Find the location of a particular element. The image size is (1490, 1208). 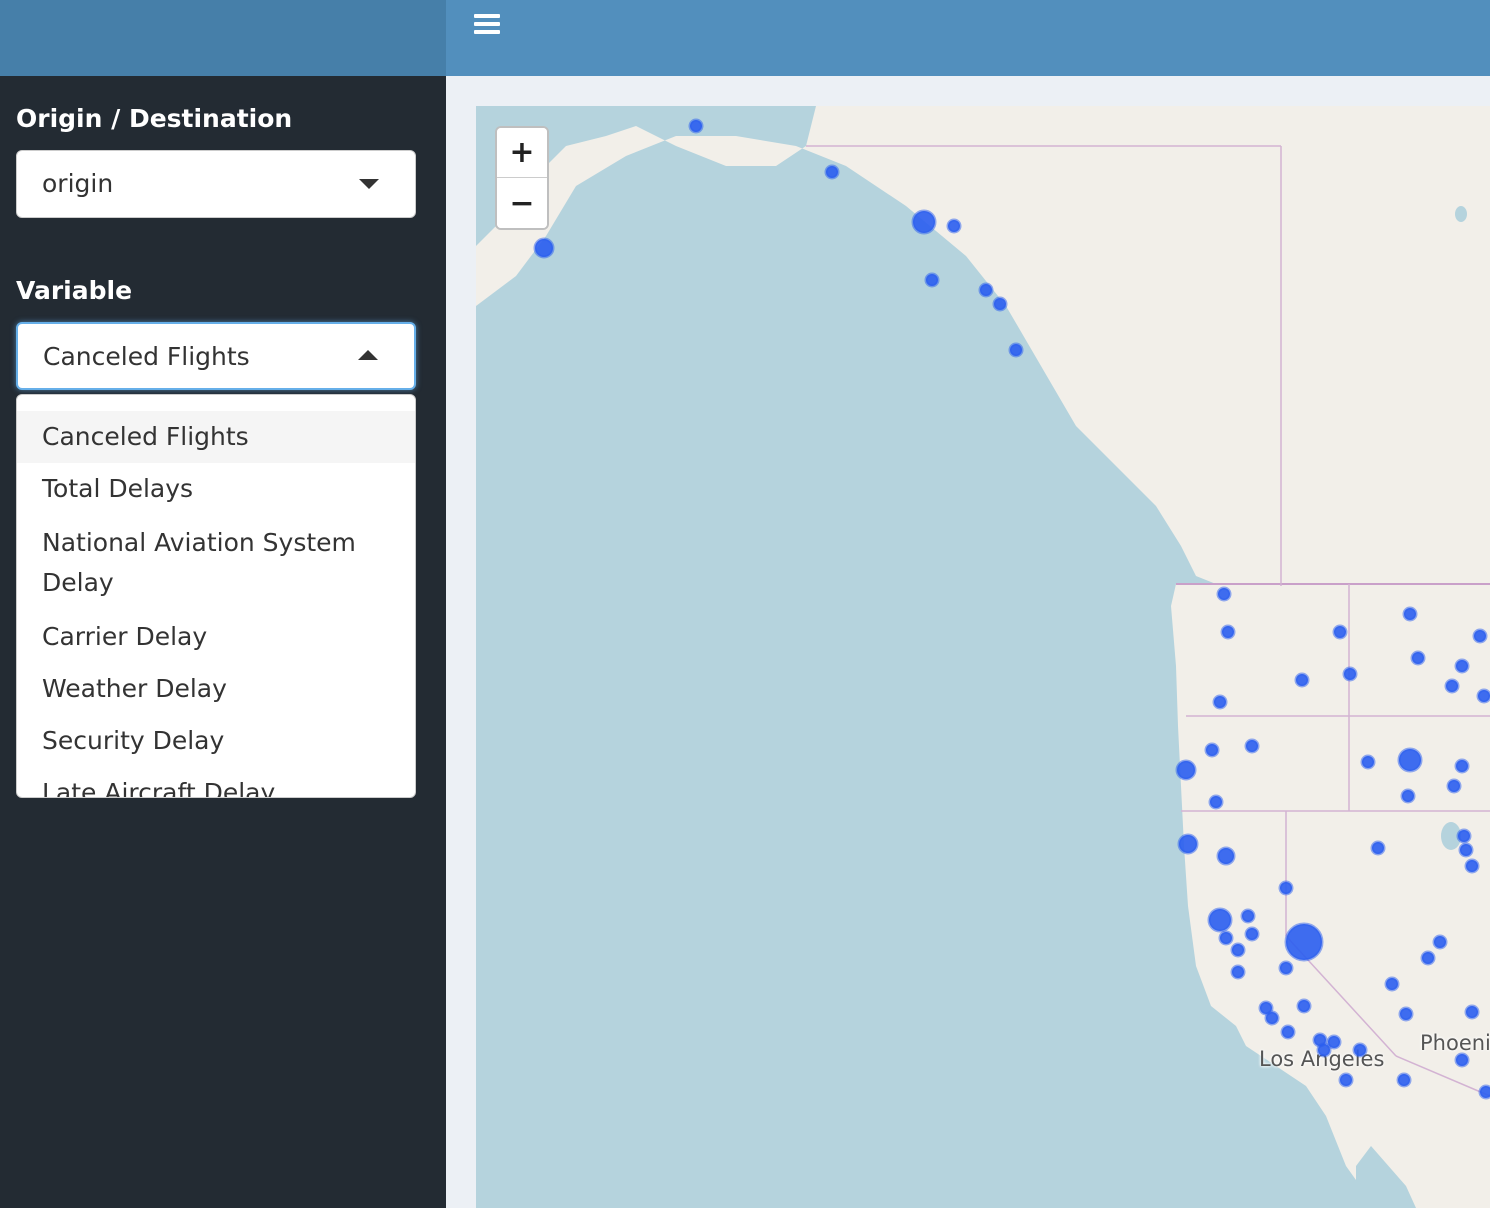

zoom-control: + − is located at coordinates (522, 178).